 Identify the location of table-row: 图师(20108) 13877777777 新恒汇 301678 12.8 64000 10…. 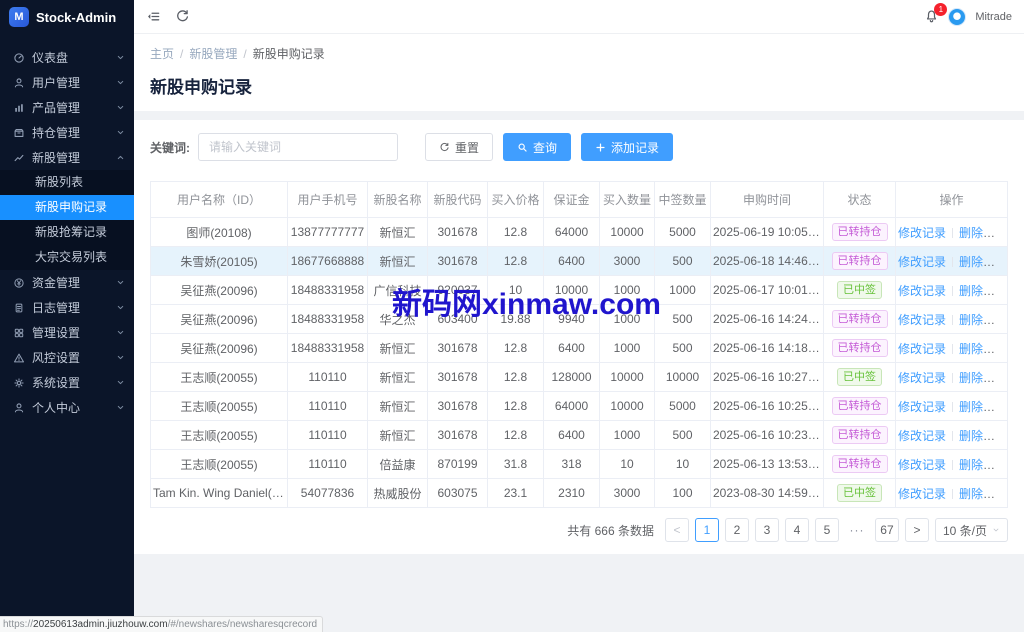
(579, 232).